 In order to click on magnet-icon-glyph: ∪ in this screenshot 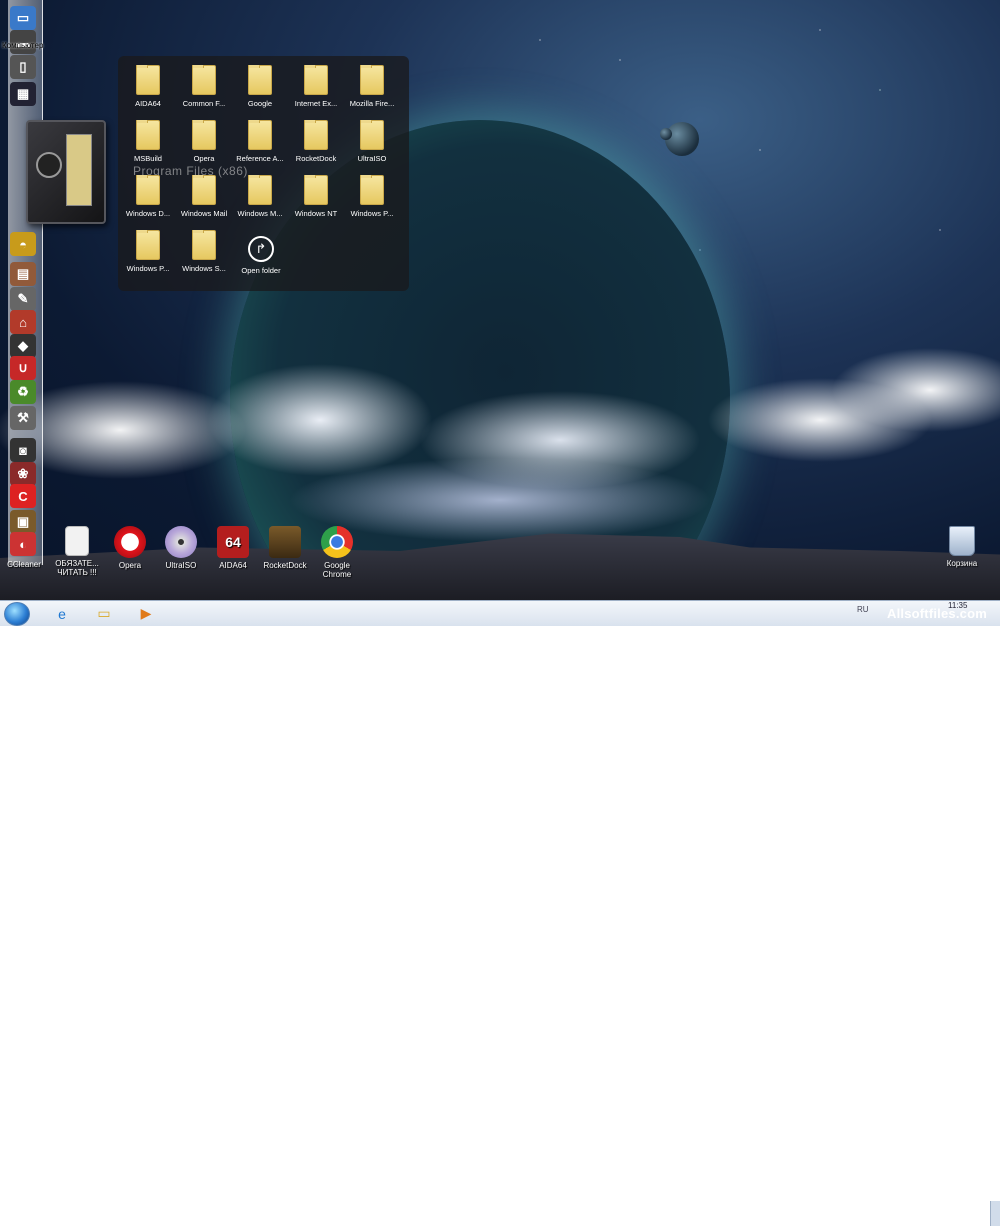, I will do `click(23, 367)`.